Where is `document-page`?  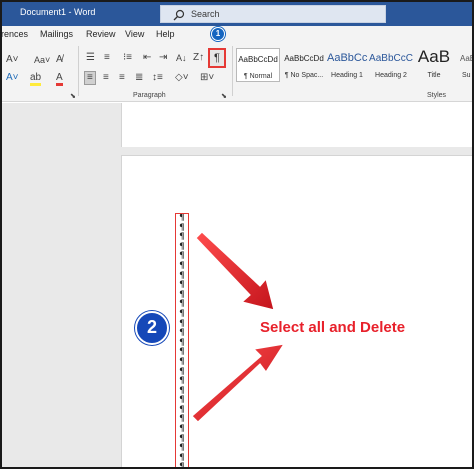
document-page is located at coordinates (296, 125).